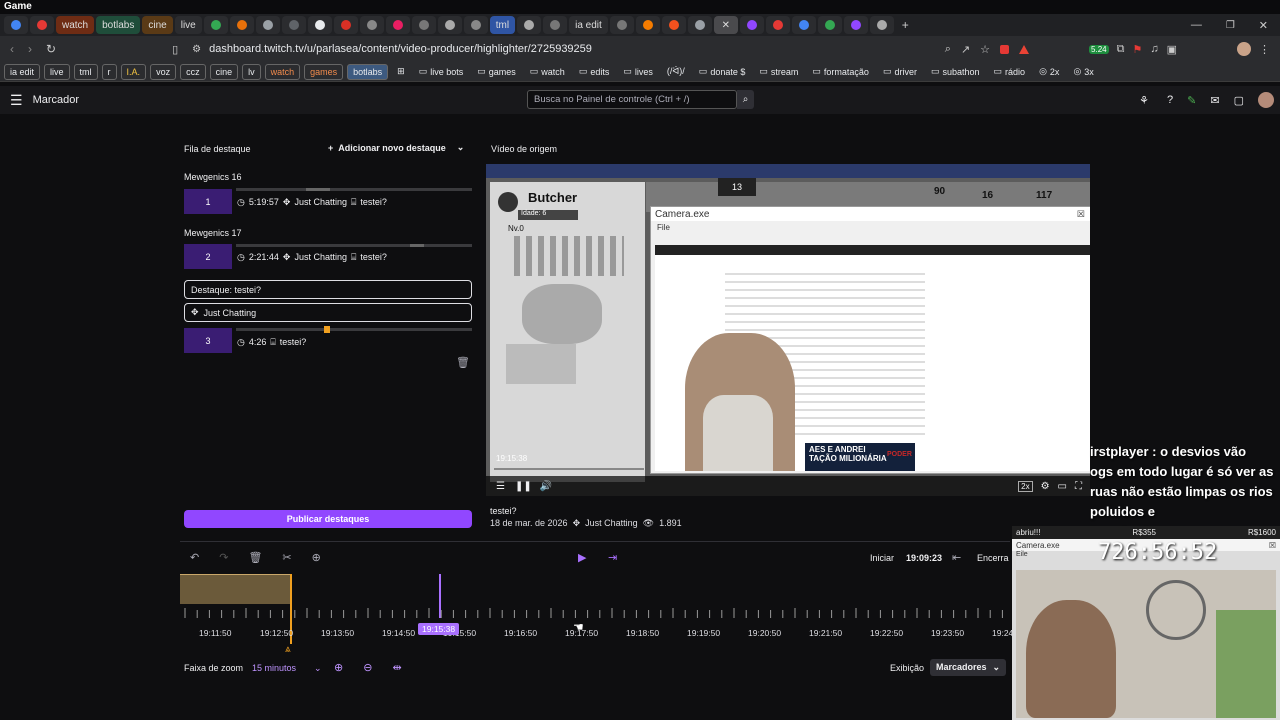  I want to click on theatre-icon: ▭, so click(1062, 486).